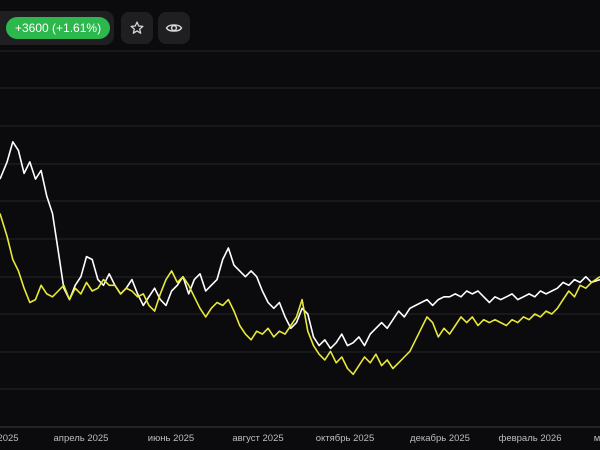  I want to click on x-tick-label: август 2025, so click(257, 438).